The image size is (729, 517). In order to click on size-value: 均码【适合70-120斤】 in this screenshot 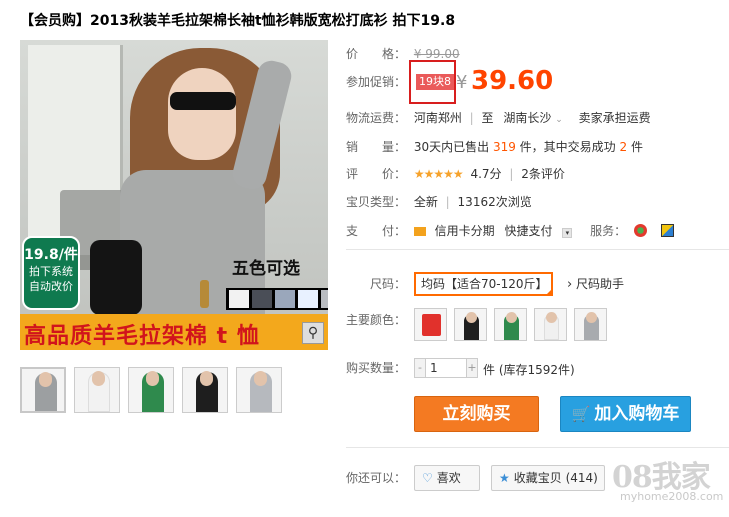, I will do `click(484, 284)`.